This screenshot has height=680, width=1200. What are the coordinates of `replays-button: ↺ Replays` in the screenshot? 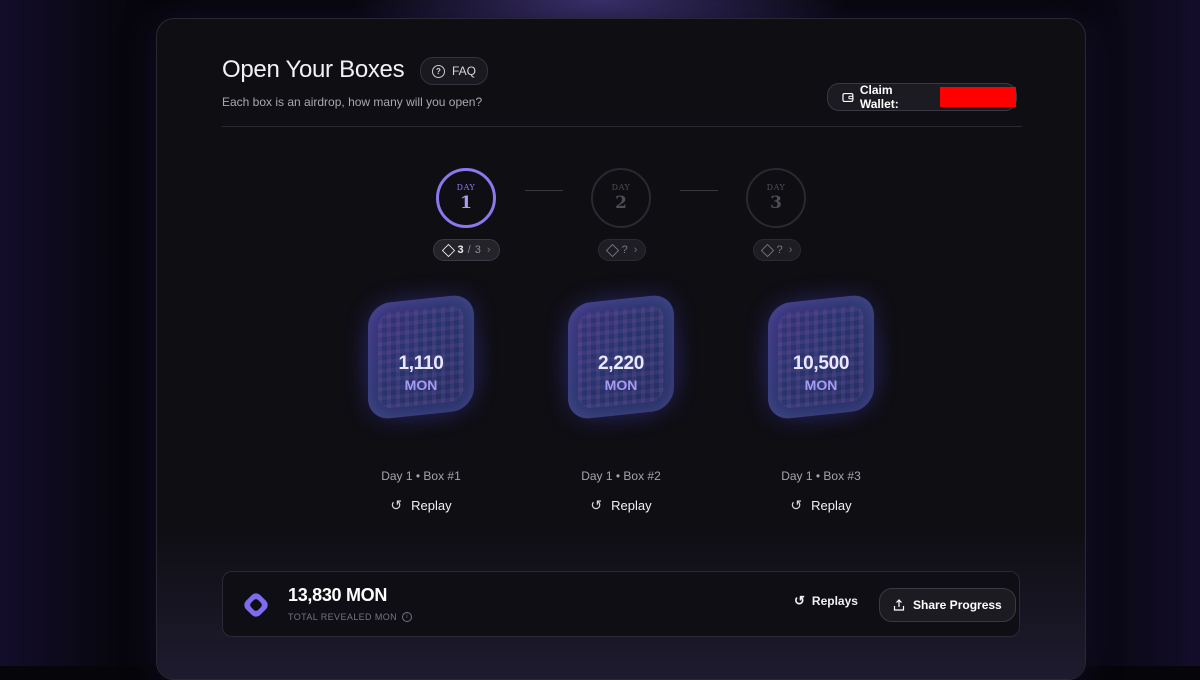 It's located at (826, 601).